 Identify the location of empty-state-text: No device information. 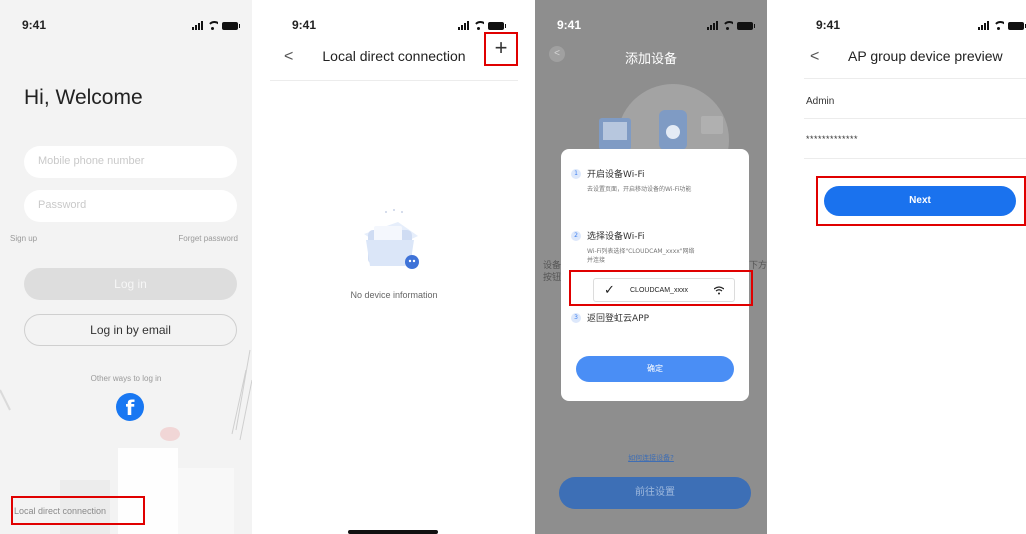
(394, 295).